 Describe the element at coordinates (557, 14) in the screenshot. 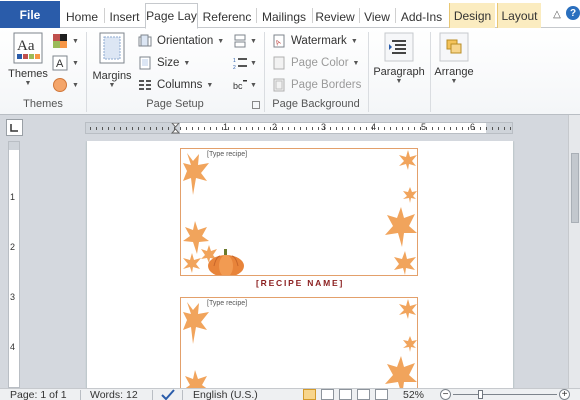

I see `minimize-ribbon-icon: △` at that location.